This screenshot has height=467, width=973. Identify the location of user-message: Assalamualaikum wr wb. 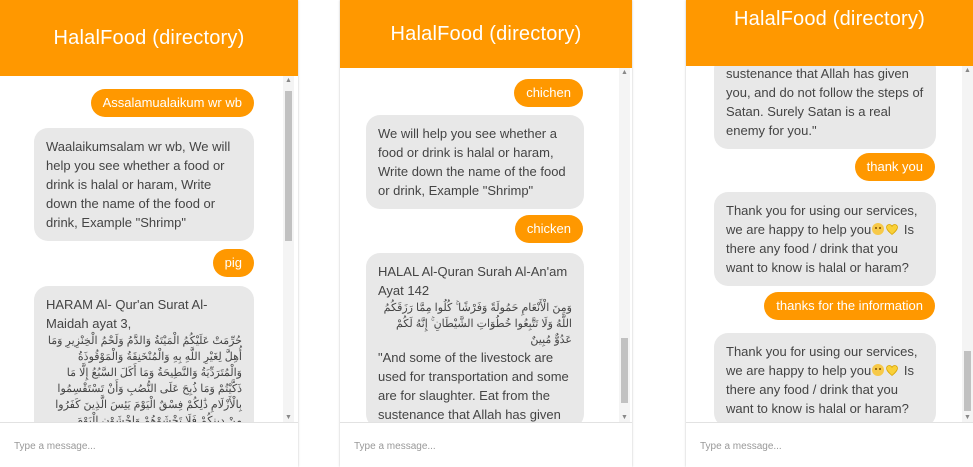
(172, 103).